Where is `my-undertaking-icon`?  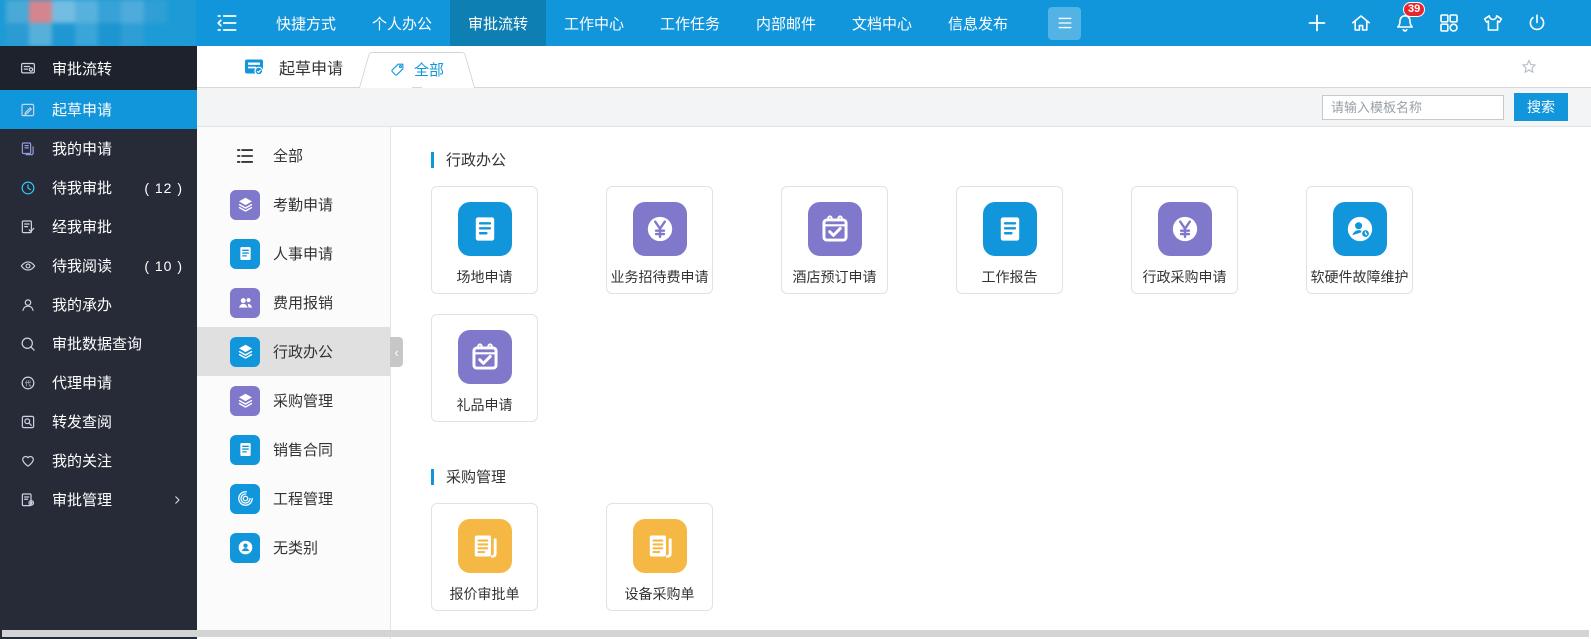 my-undertaking-icon is located at coordinates (28, 305).